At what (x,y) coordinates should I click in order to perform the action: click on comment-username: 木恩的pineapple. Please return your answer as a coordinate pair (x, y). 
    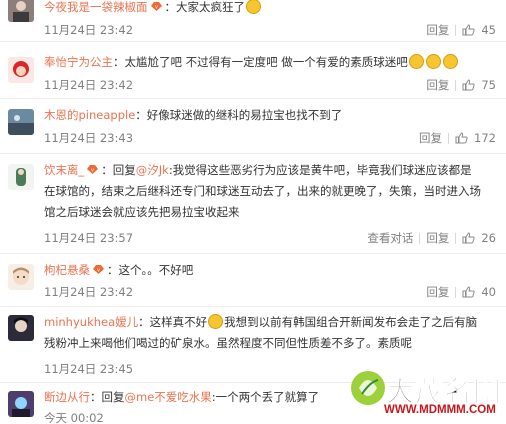
    Looking at the image, I should click on (89, 115).